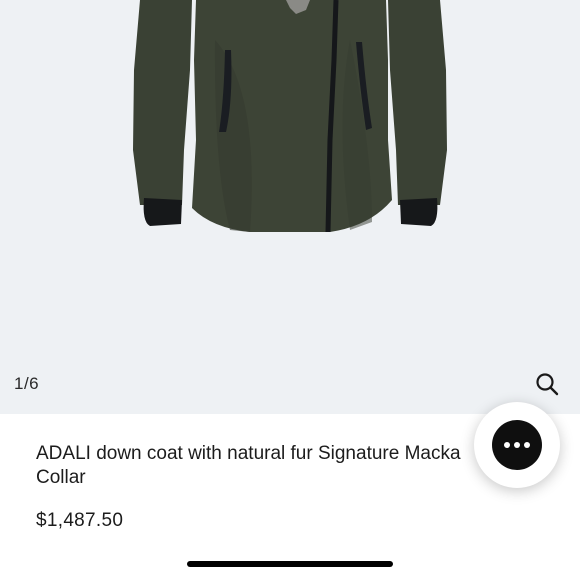 The image size is (580, 580). I want to click on zoom-button, so click(547, 384).